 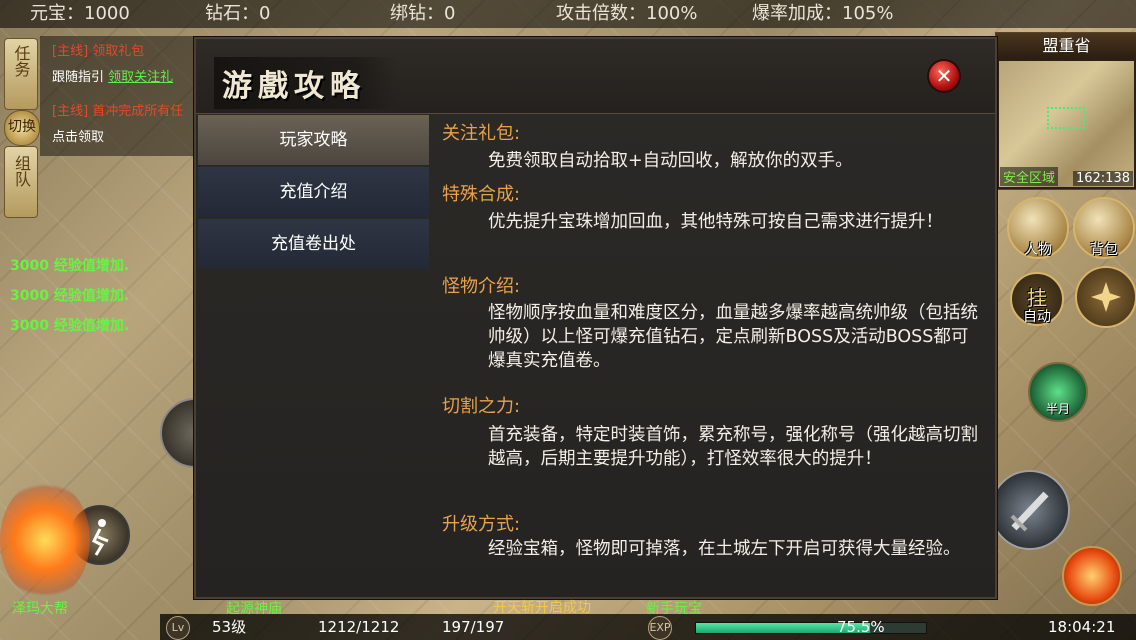 What do you see at coordinates (178, 628) in the screenshot?
I see `level-badge: Lv` at bounding box center [178, 628].